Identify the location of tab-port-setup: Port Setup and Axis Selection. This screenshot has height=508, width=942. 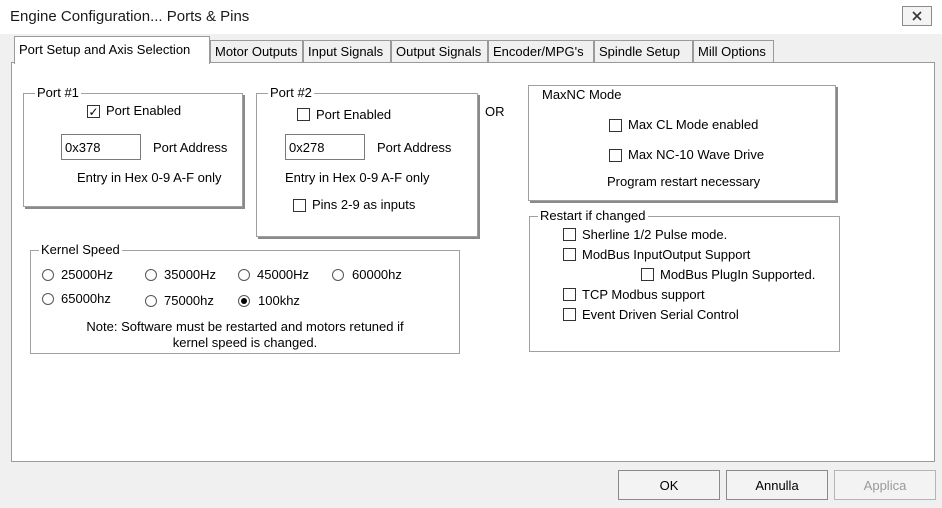
(112, 50).